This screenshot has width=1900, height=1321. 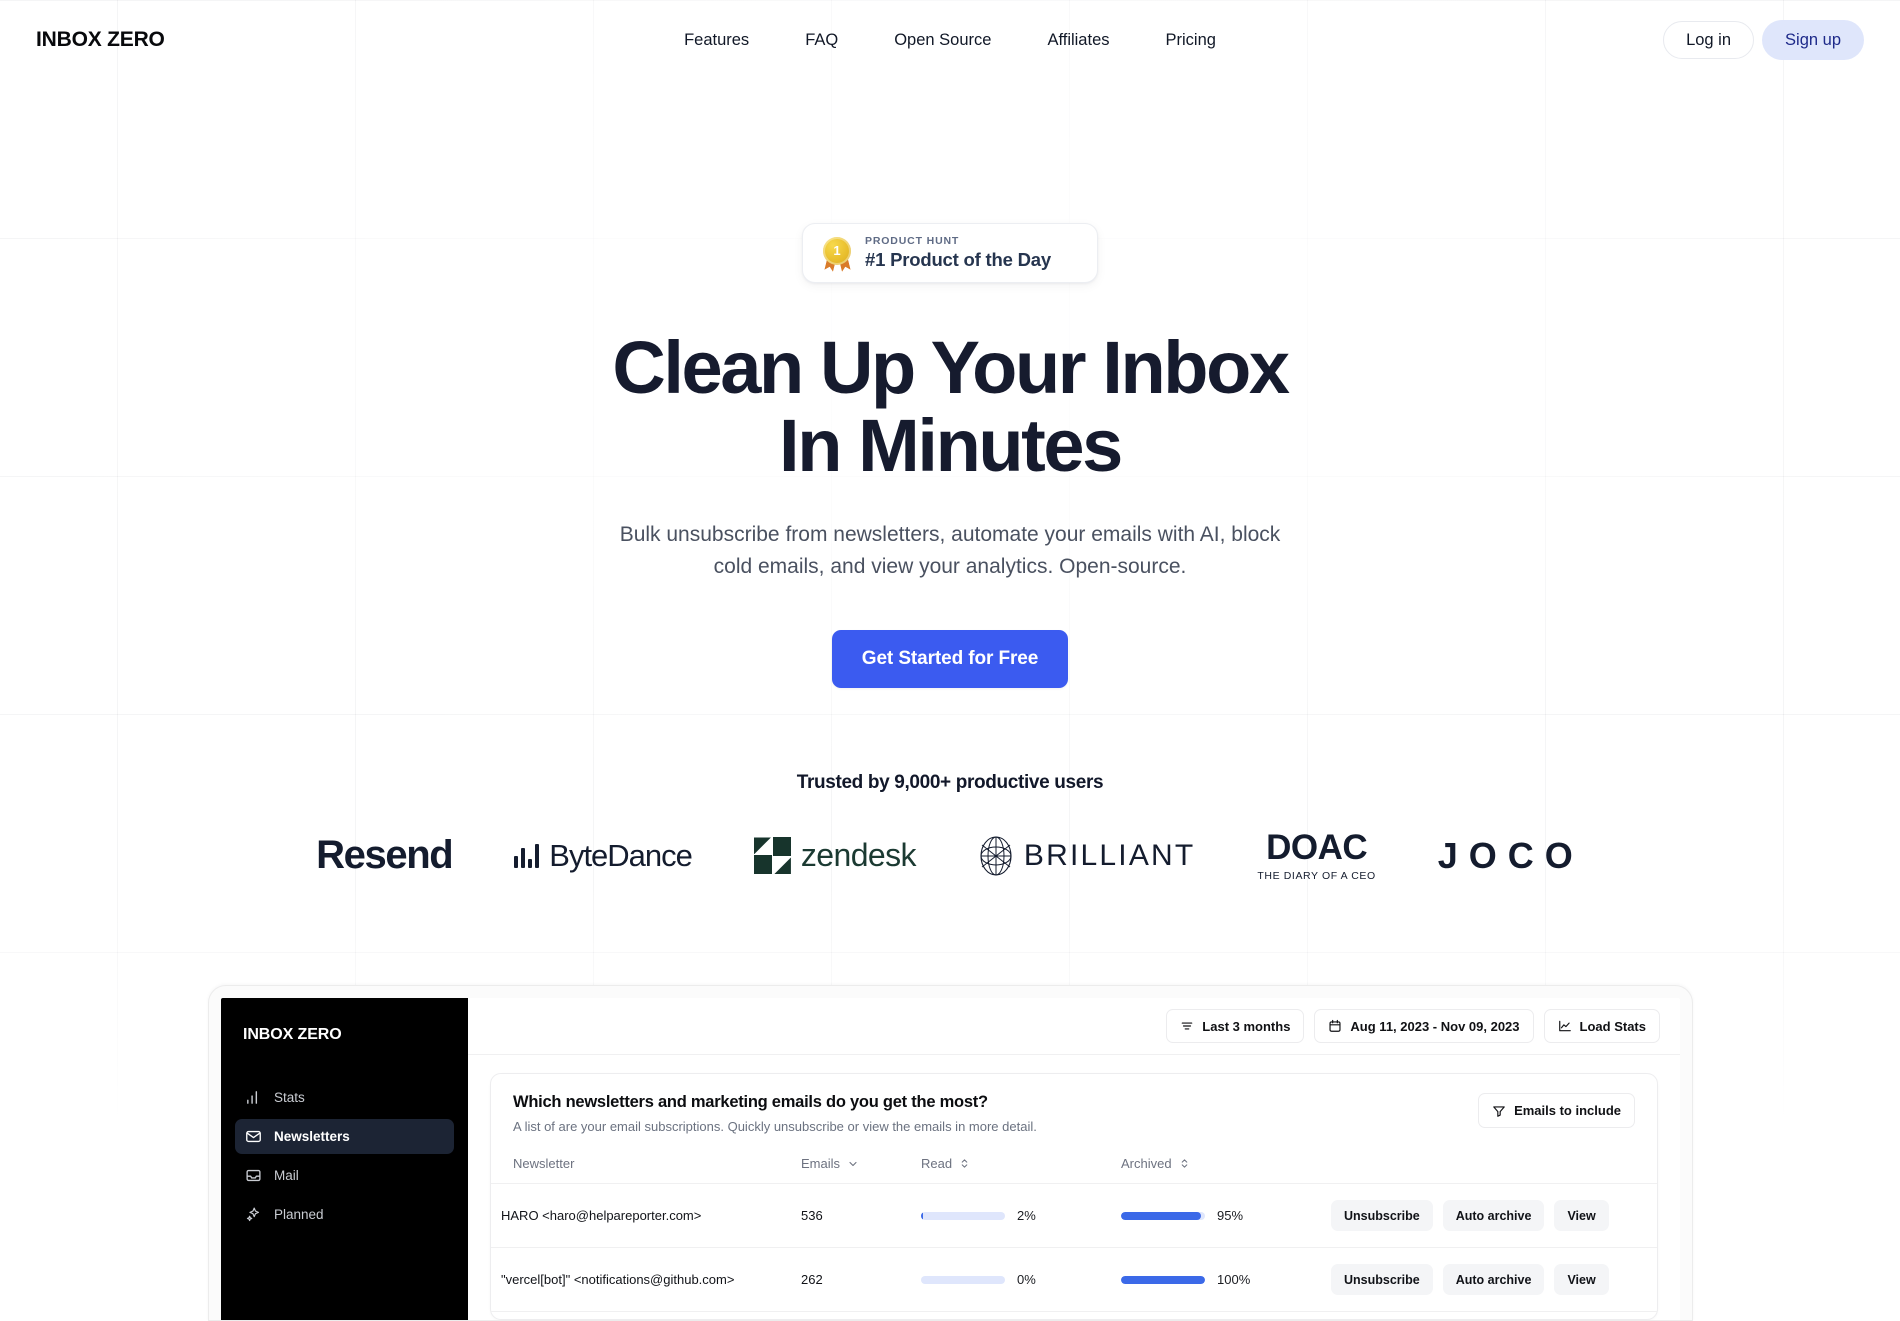 I want to click on logo-joco-text: JOCO, so click(x=1510, y=855).